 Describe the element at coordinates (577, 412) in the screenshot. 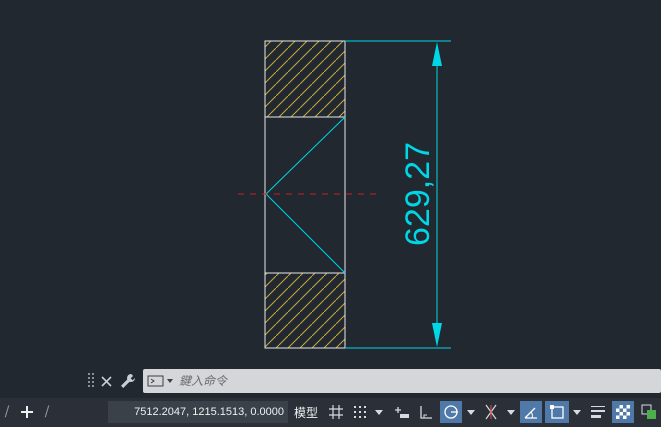

I see `object-snap-dropdown-icon` at that location.